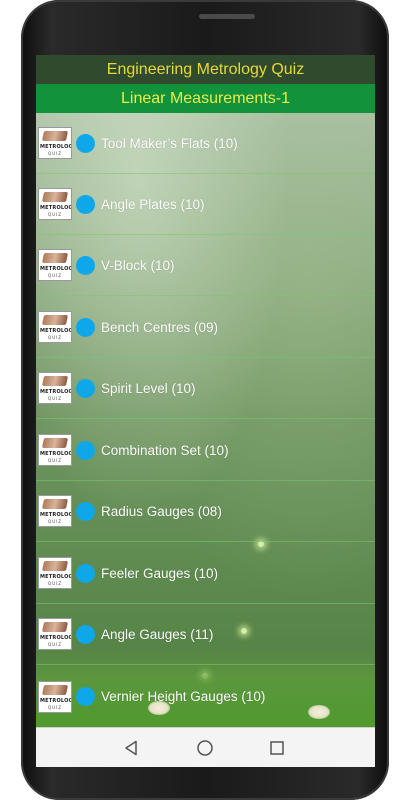 This screenshot has height=800, width=410. I want to click on list-item: METROLOGY QUIZ Spirit Level (10), so click(205, 388).